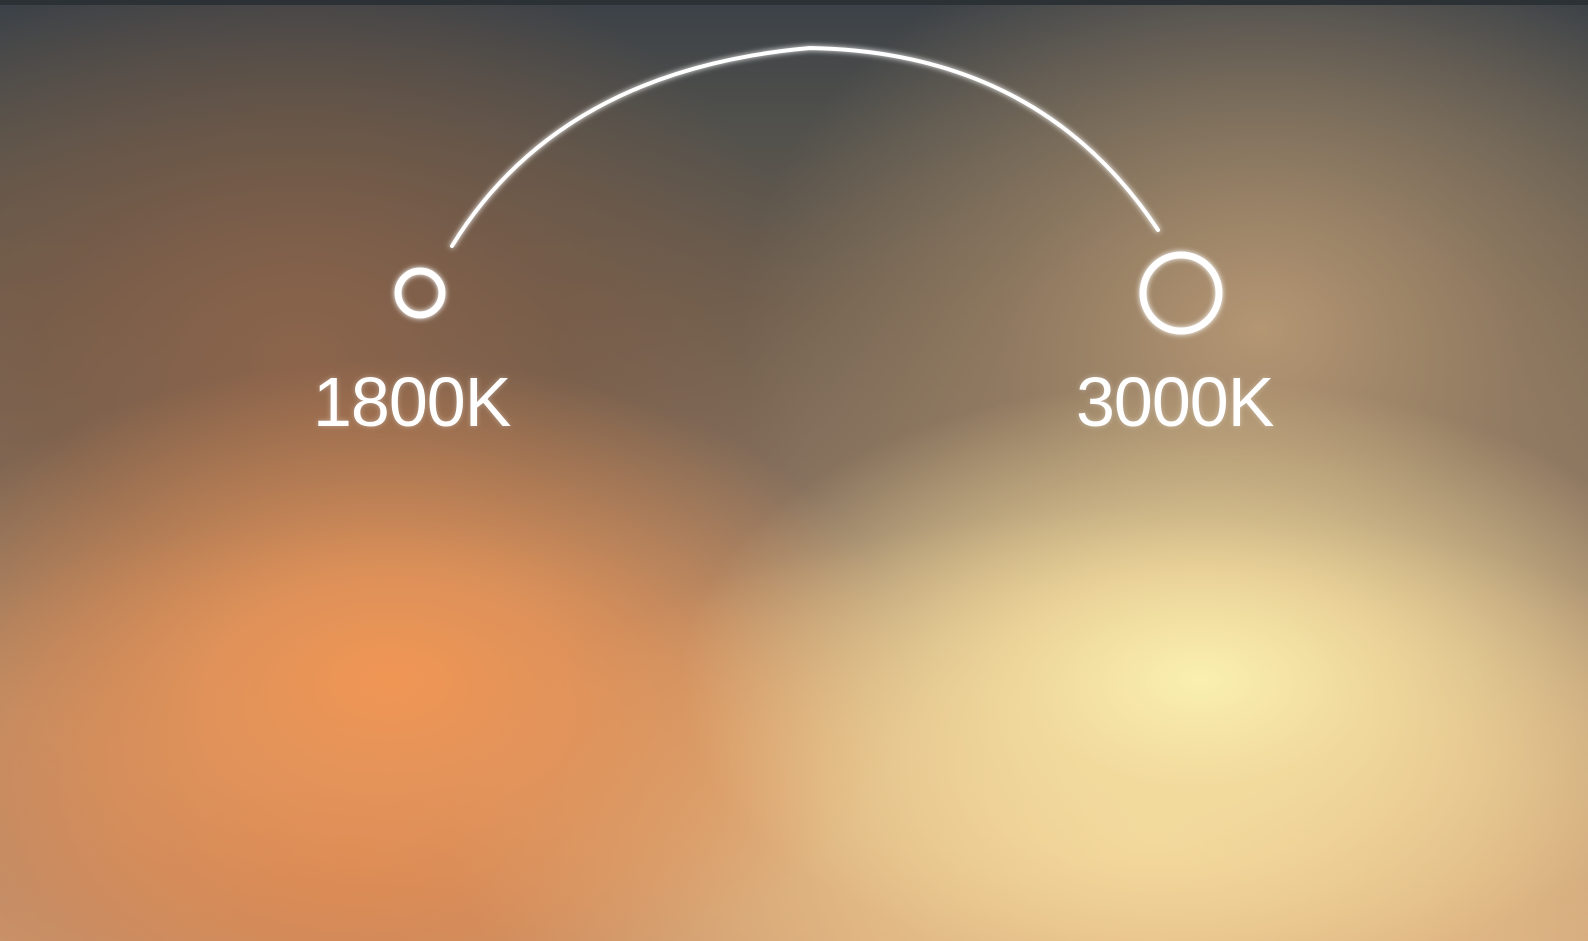 The image size is (1588, 941). What do you see at coordinates (420, 293) in the screenshot?
I see `warm-point-ring-icon` at bounding box center [420, 293].